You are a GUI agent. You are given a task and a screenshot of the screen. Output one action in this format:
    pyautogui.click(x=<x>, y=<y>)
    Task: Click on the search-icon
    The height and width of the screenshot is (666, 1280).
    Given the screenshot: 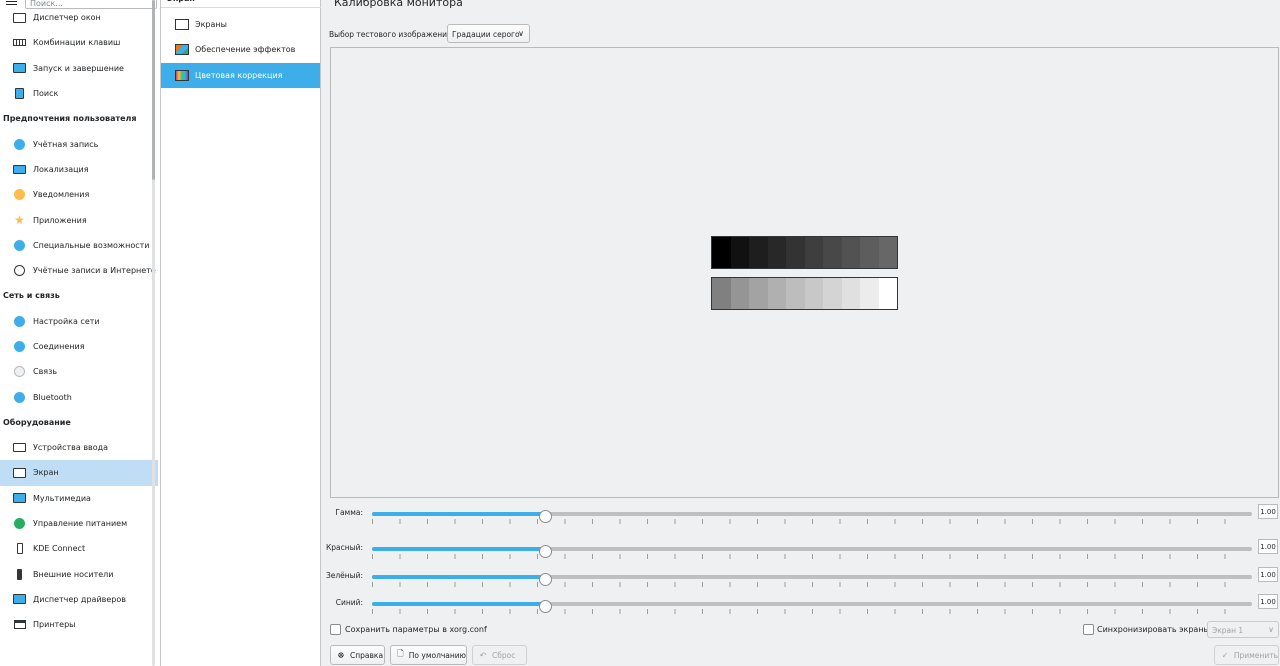 What is the action you would take?
    pyautogui.click(x=19, y=93)
    